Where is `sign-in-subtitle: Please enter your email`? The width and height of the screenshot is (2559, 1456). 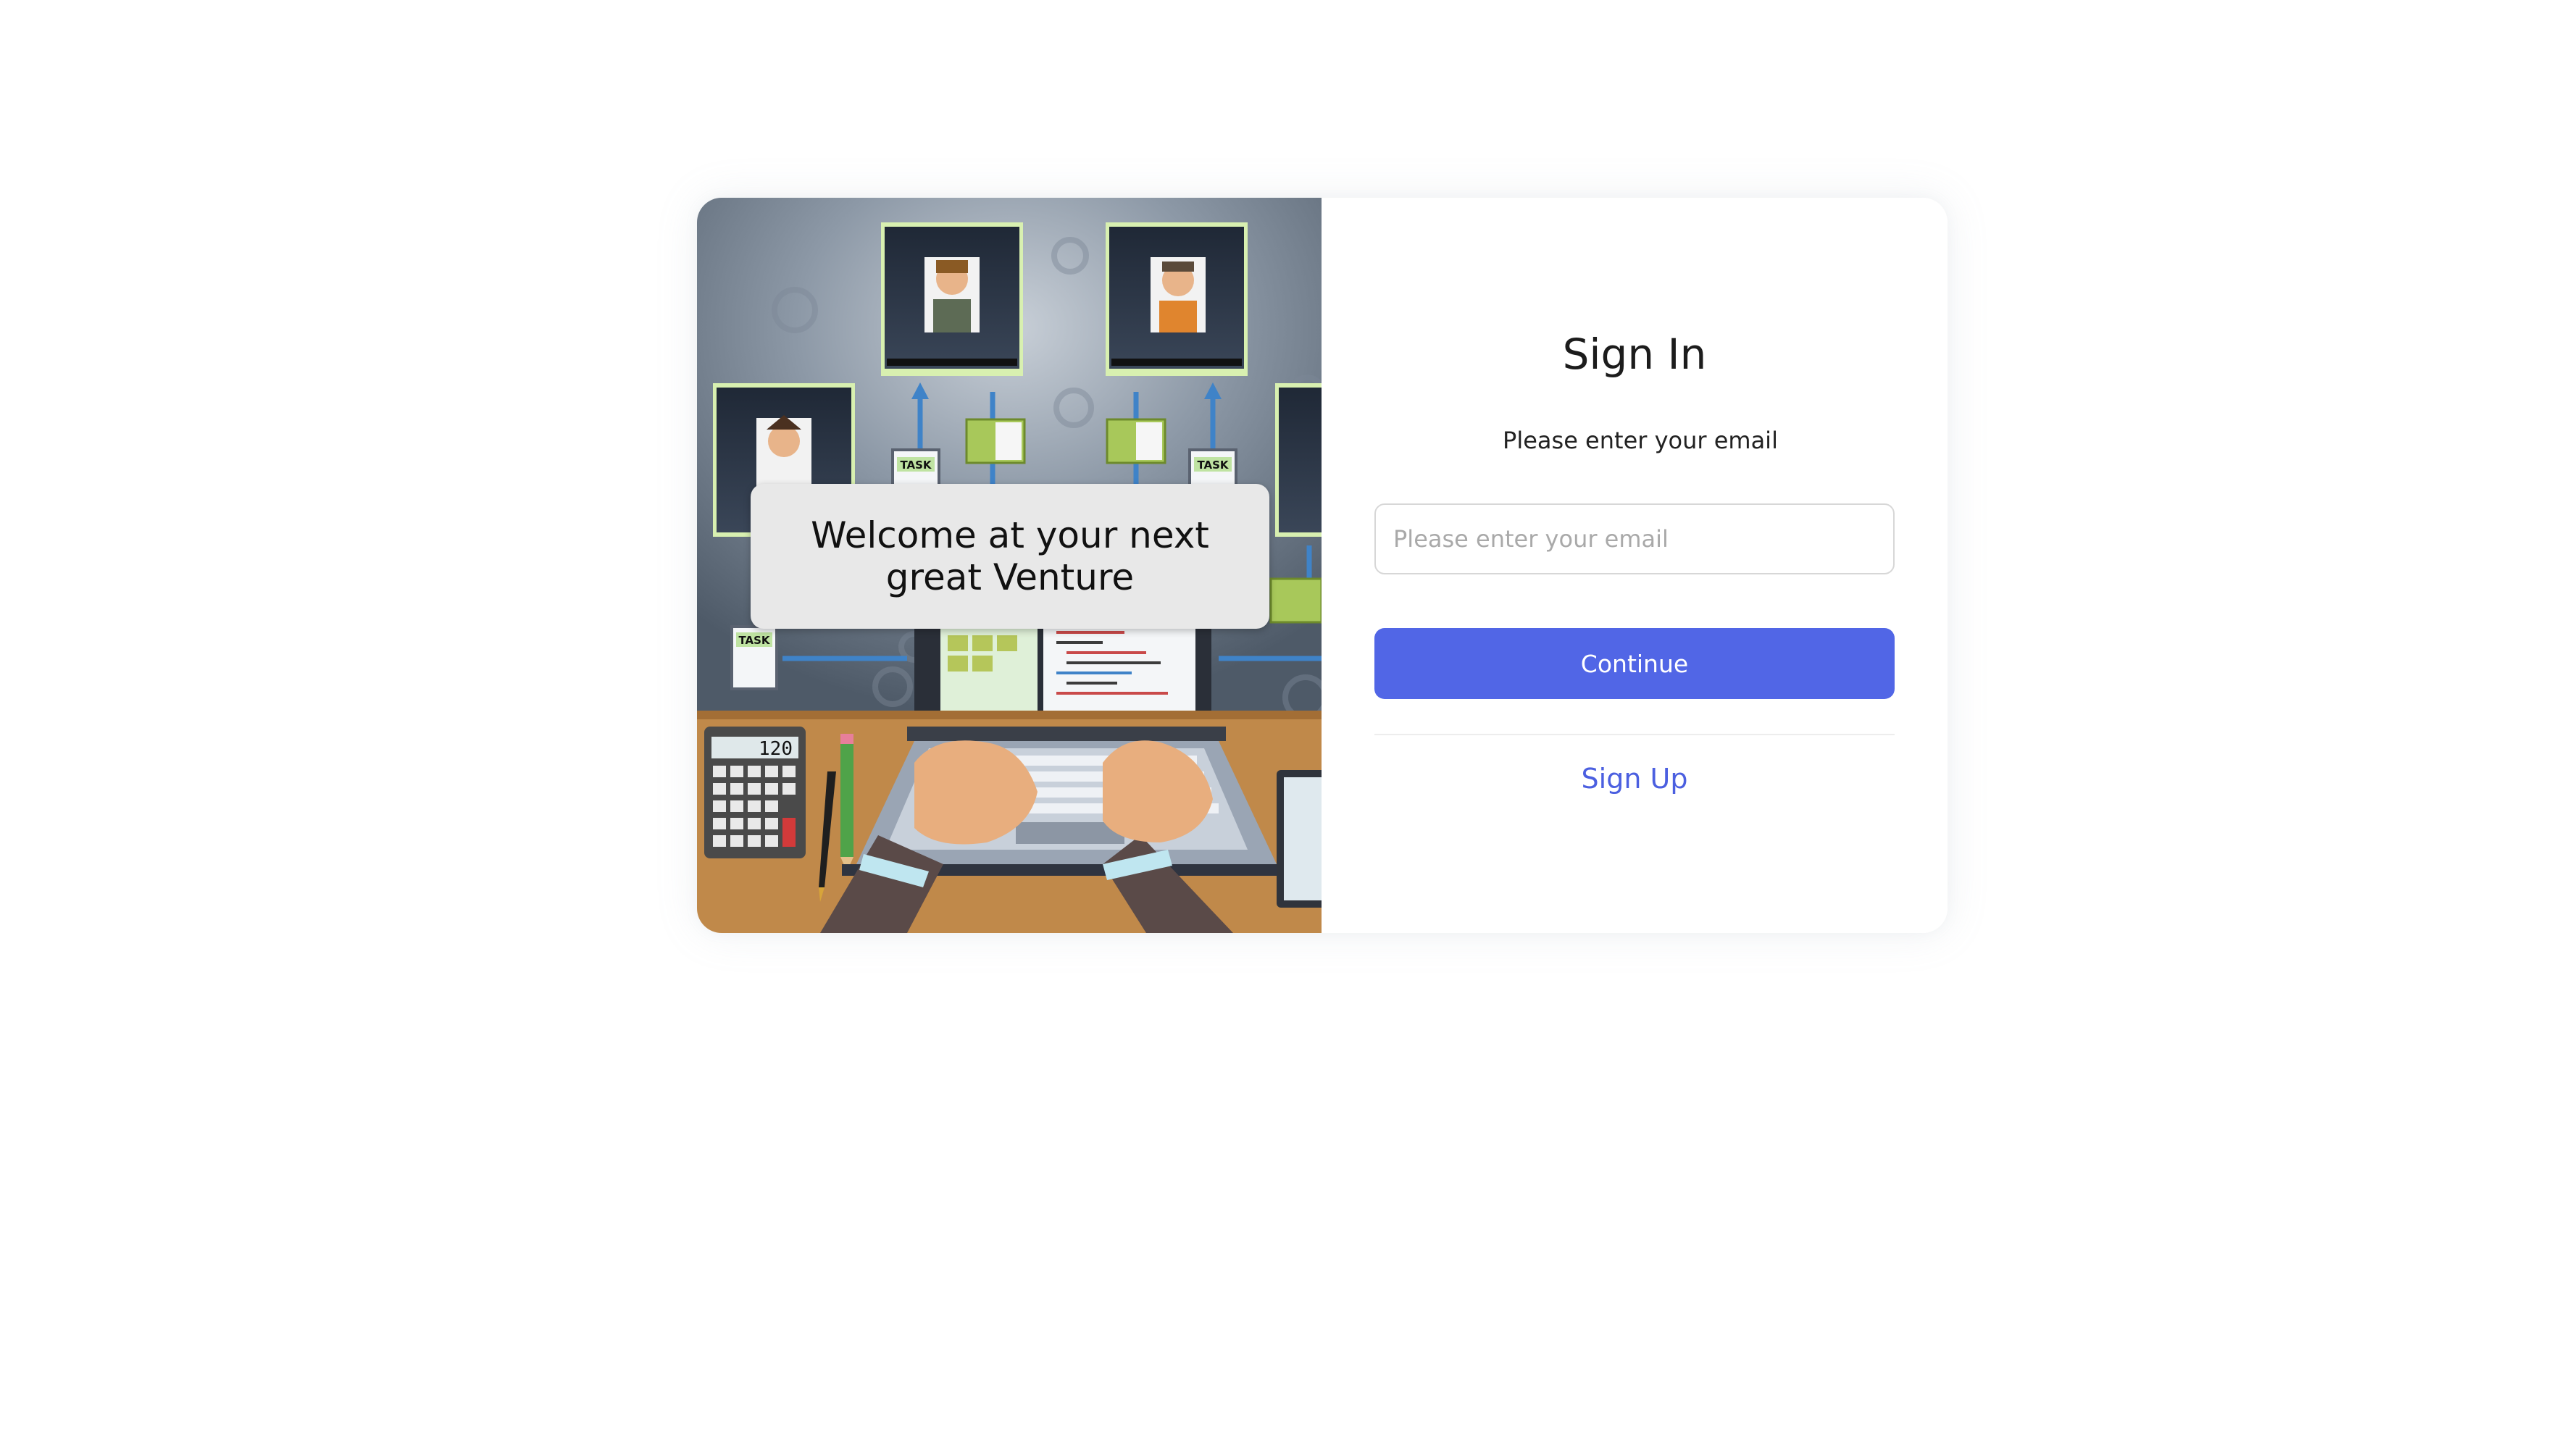 sign-in-subtitle: Please enter your email is located at coordinates (1641, 440).